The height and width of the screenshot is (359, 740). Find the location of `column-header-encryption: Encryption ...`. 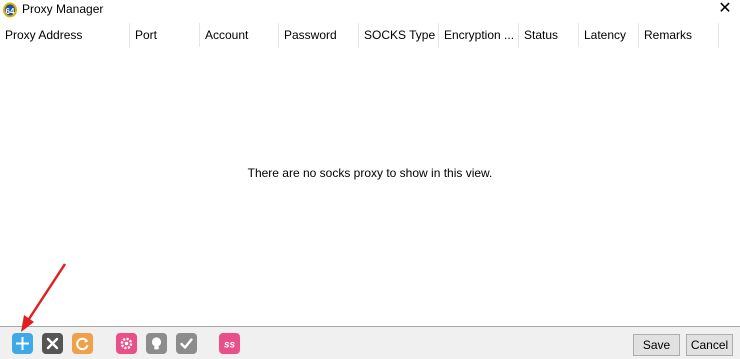

column-header-encryption: Encryption ... is located at coordinates (479, 35).